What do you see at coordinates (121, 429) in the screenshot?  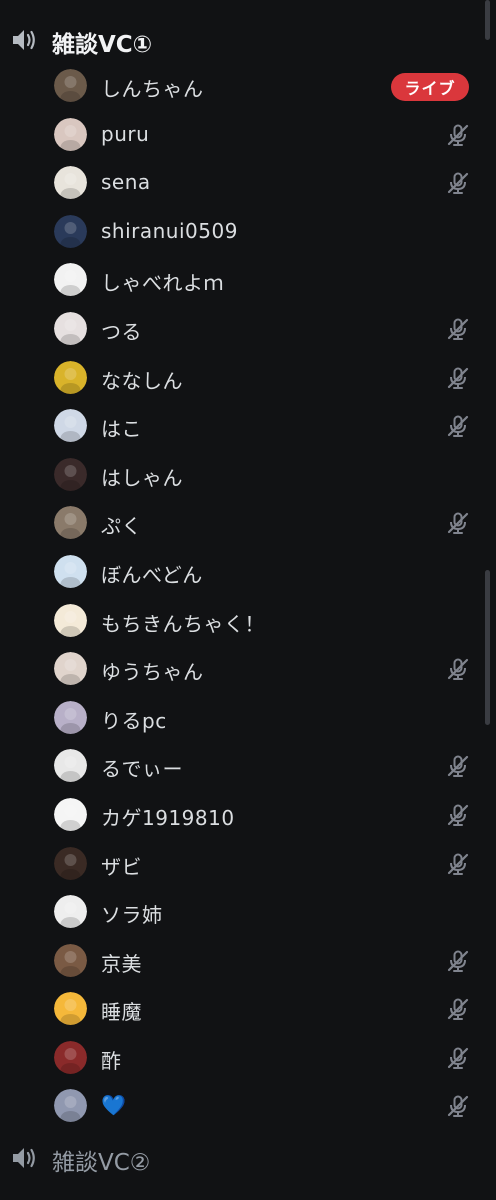 I see `username: はこ` at bounding box center [121, 429].